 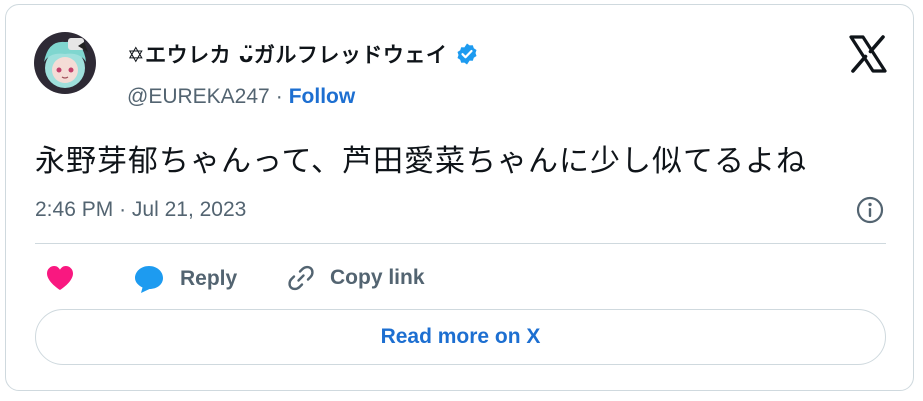 What do you see at coordinates (74, 209) in the screenshot?
I see `tweet-time: 2:46 PM` at bounding box center [74, 209].